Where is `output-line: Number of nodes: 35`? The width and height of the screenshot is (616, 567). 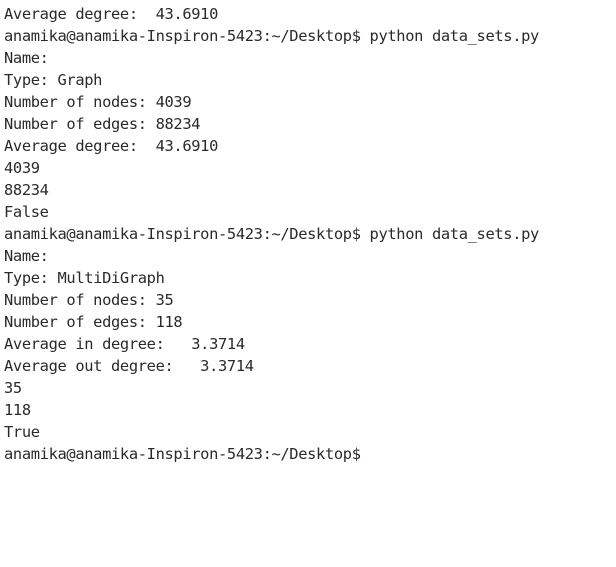
output-line: Number of nodes: 35 is located at coordinates (89, 300).